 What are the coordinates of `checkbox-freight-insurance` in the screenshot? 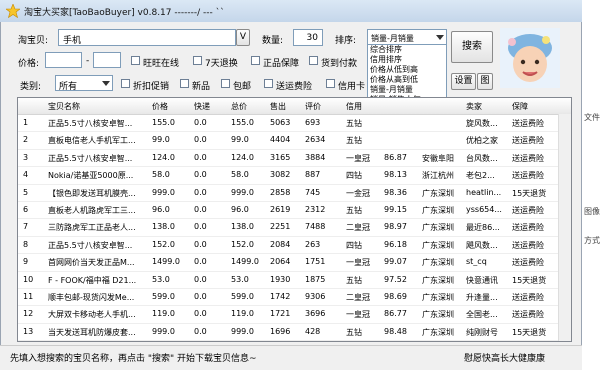 It's located at (268, 83).